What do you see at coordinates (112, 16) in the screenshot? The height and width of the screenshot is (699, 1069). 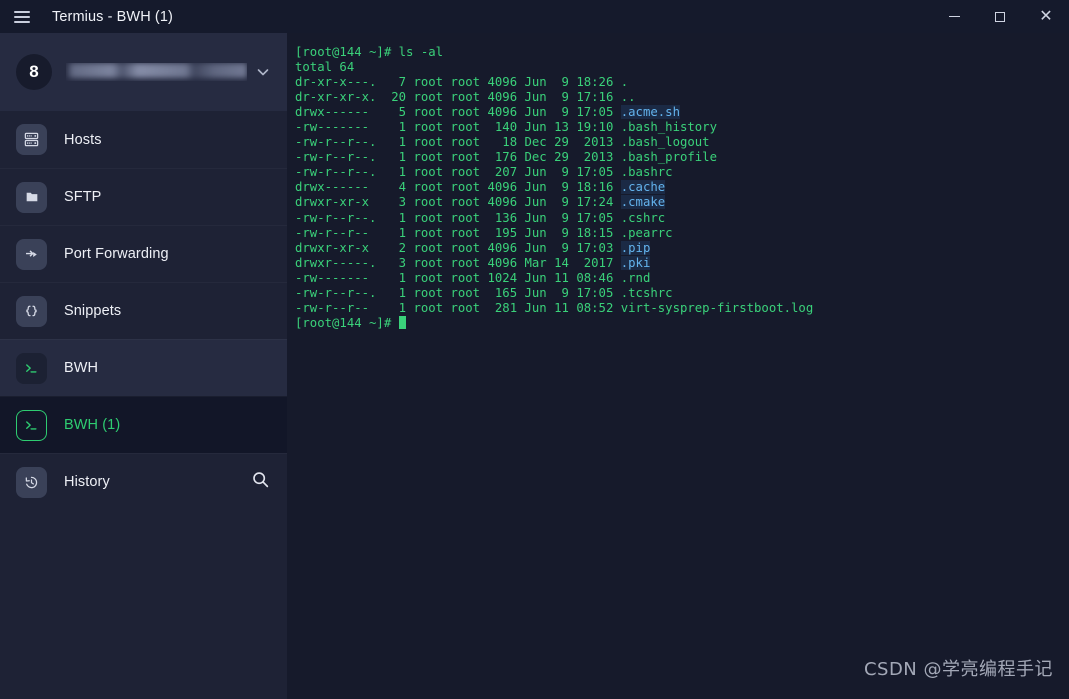 I see `window-title: Termius - BWH (1)` at bounding box center [112, 16].